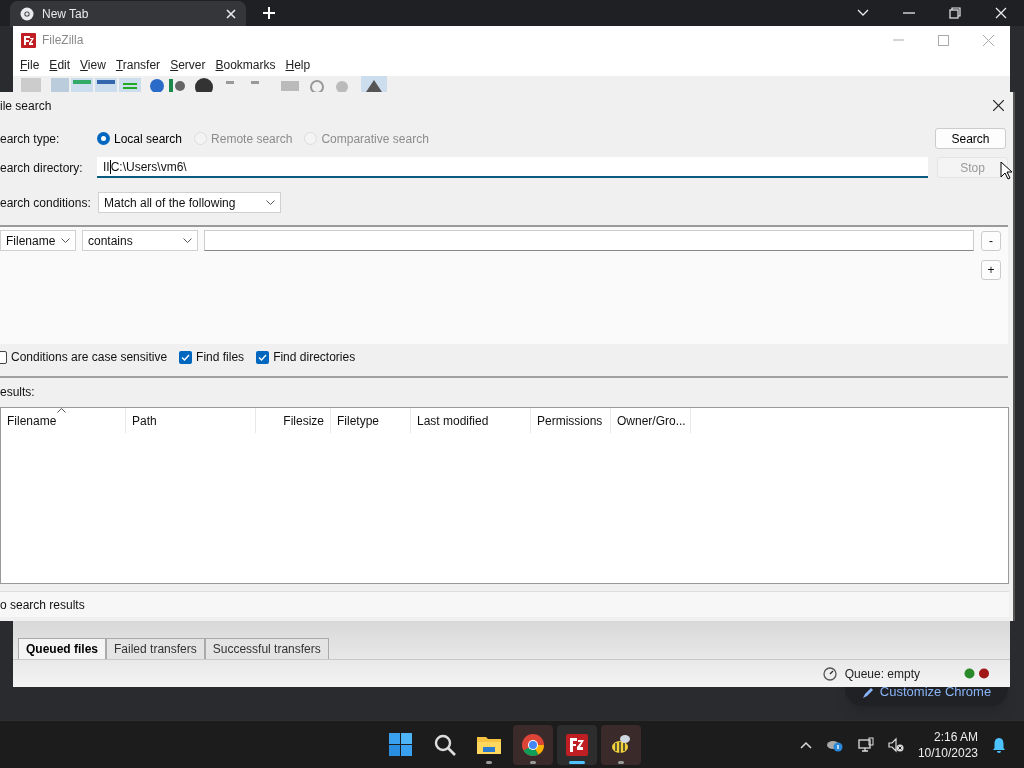 The image size is (1024, 768). Describe the element at coordinates (266, 648) in the screenshot. I see `queue-tab: Successful transfers` at that location.